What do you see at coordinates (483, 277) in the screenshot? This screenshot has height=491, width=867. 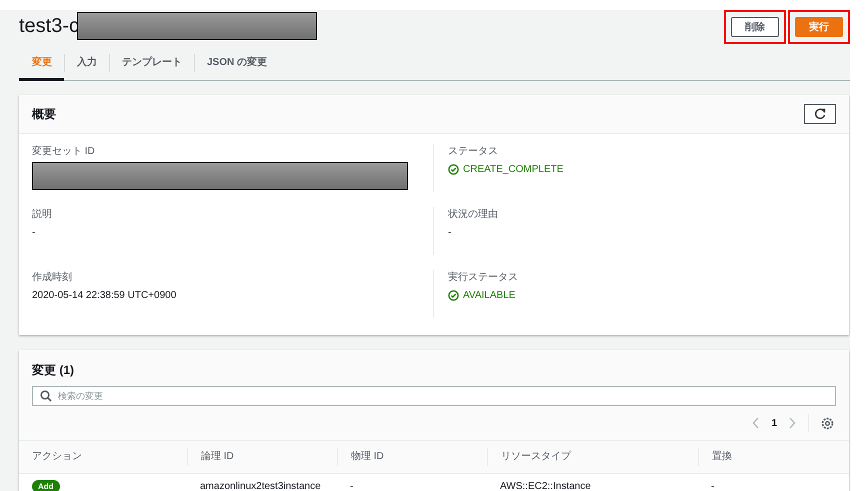 I see `field-label: 実行ステータス` at bounding box center [483, 277].